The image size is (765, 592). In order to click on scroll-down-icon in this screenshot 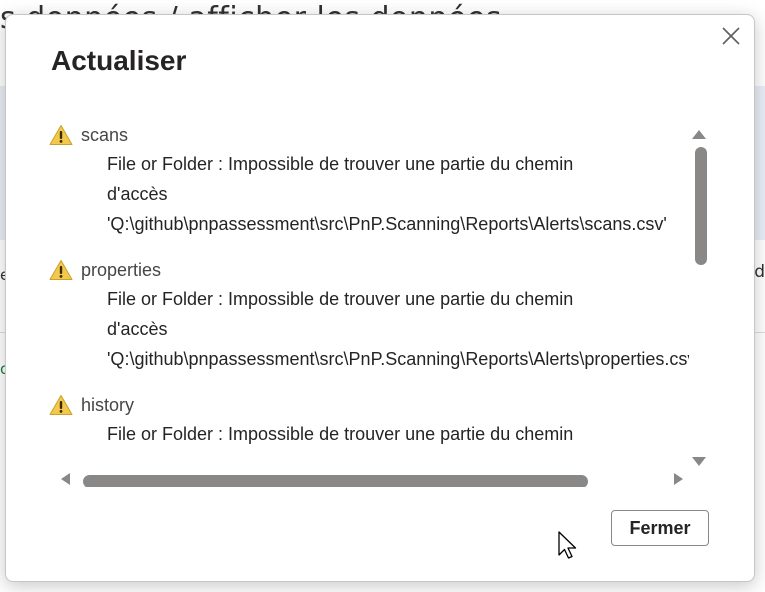, I will do `click(699, 459)`.